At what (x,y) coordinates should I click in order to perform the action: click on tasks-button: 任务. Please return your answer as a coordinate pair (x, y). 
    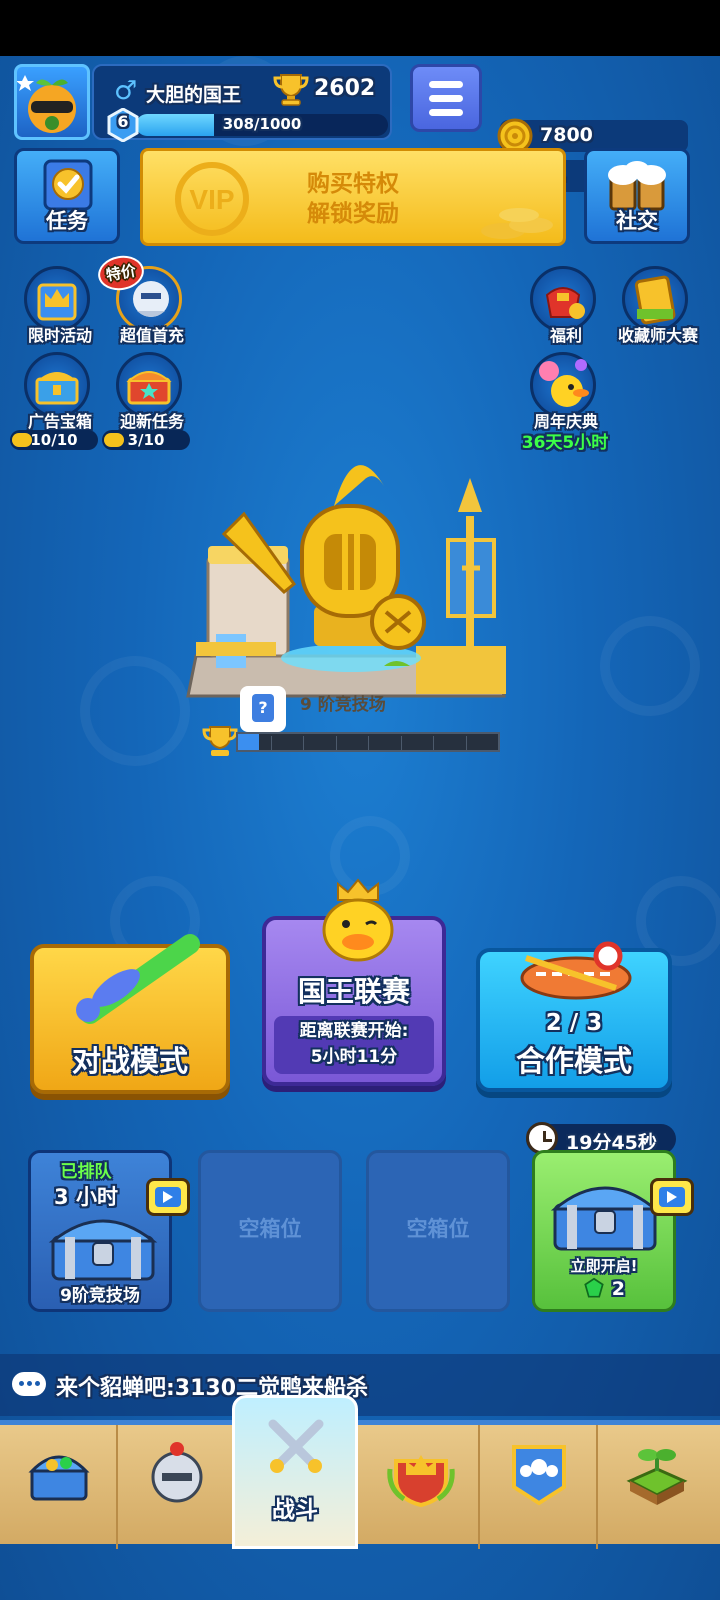
    Looking at the image, I should click on (67, 196).